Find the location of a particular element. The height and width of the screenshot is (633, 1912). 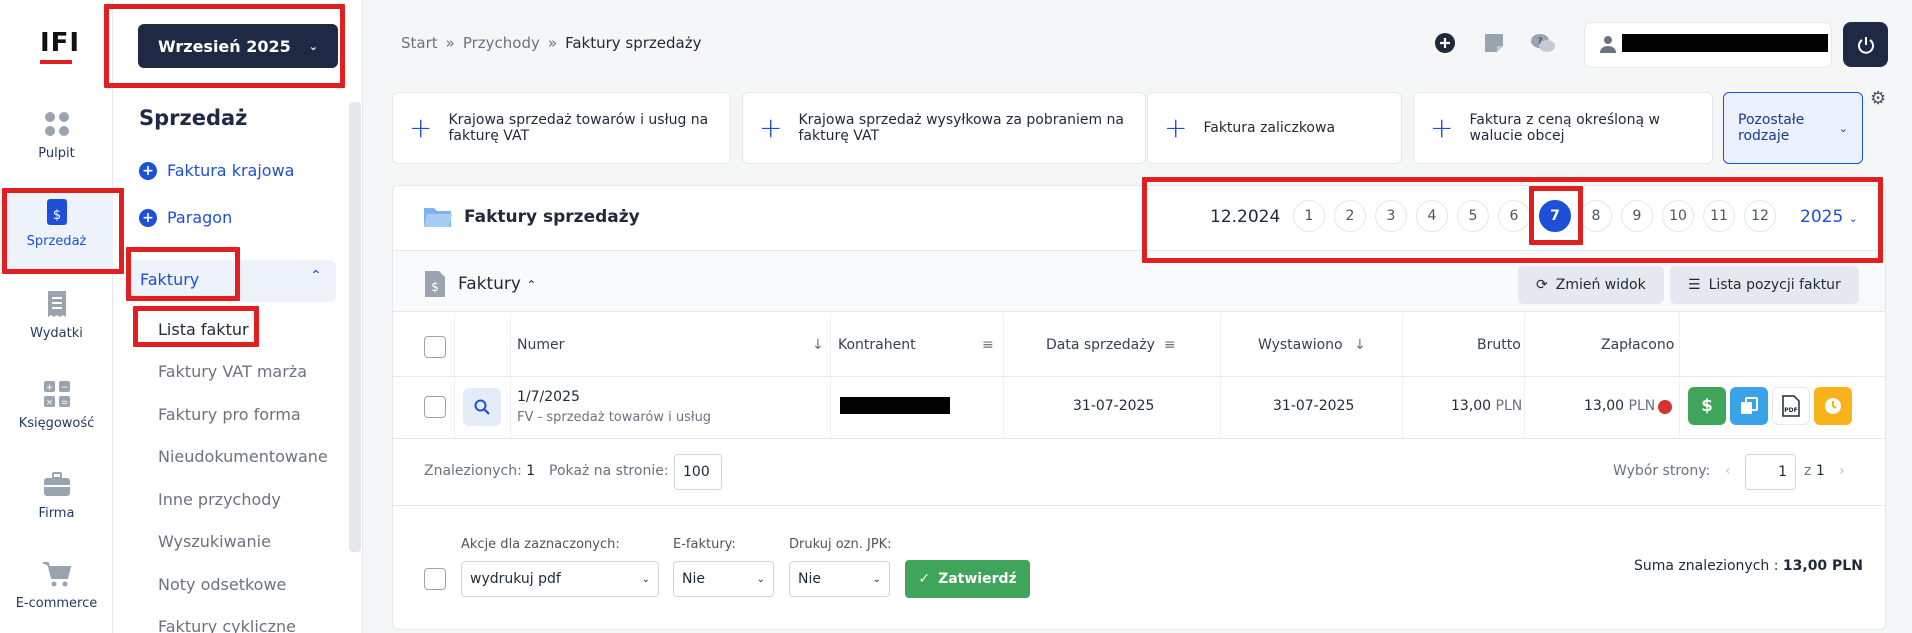

logout-button is located at coordinates (1865, 44).